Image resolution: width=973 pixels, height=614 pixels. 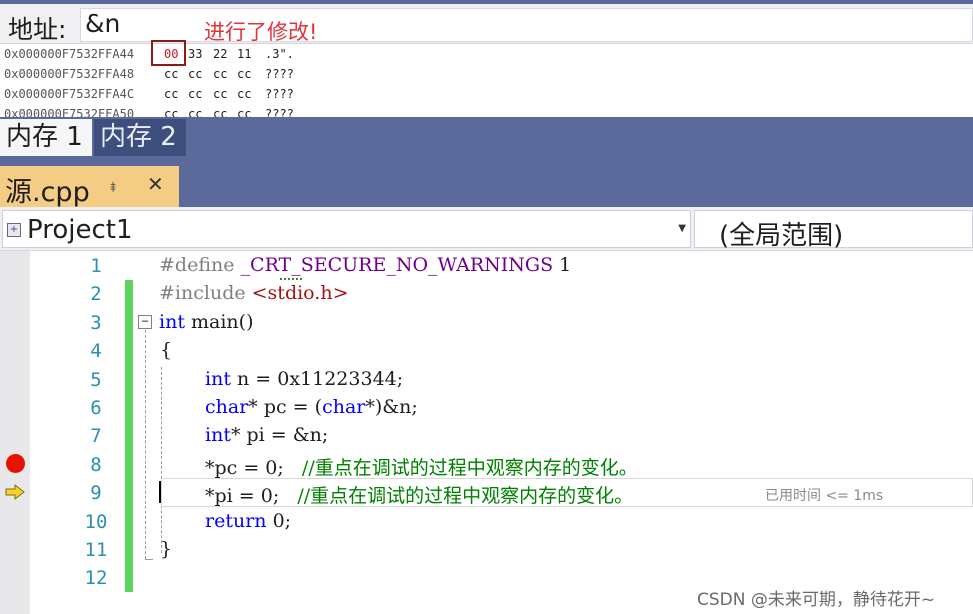 What do you see at coordinates (96, 493) in the screenshot?
I see `line-number: 9` at bounding box center [96, 493].